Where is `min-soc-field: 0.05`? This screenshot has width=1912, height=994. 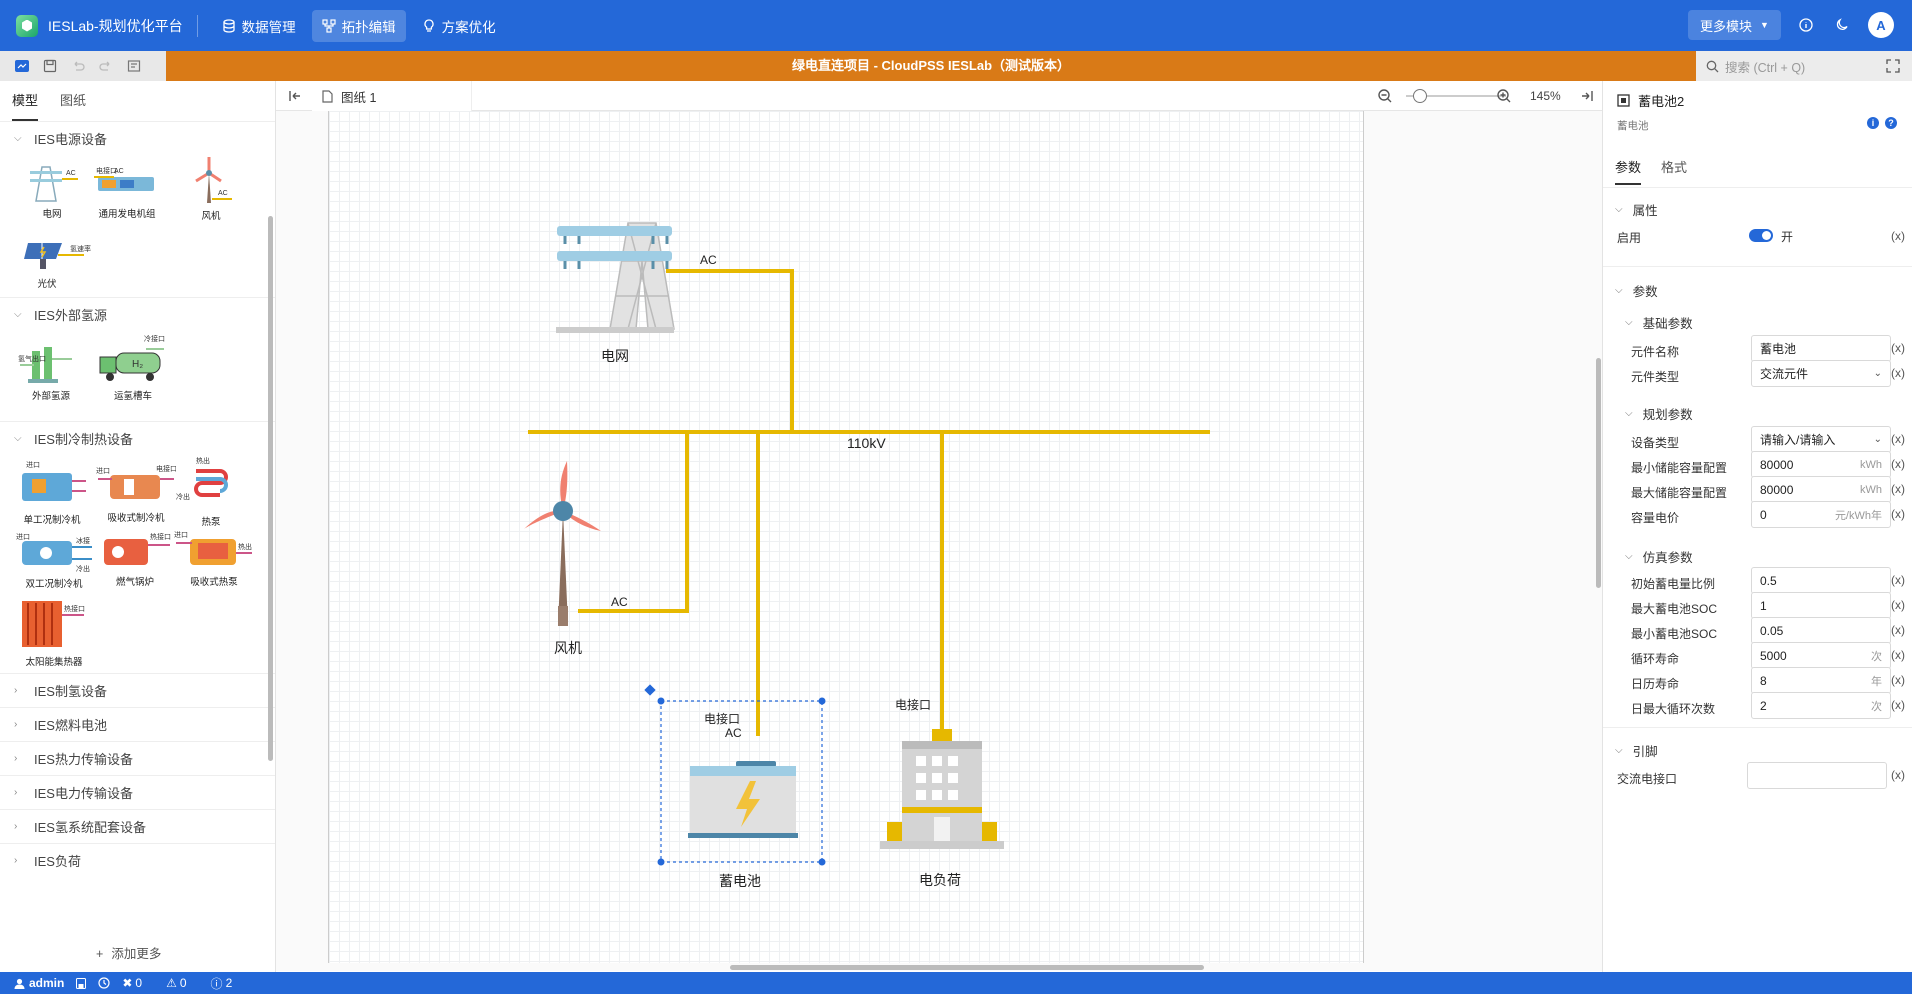 min-soc-field: 0.05 is located at coordinates (1821, 630).